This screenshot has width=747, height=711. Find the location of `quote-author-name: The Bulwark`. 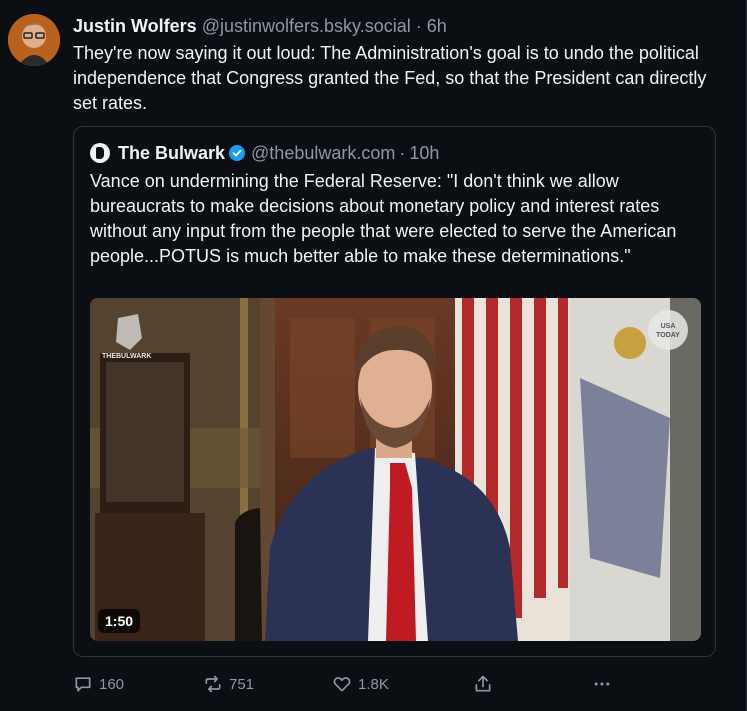

quote-author-name: The Bulwark is located at coordinates (172, 153).